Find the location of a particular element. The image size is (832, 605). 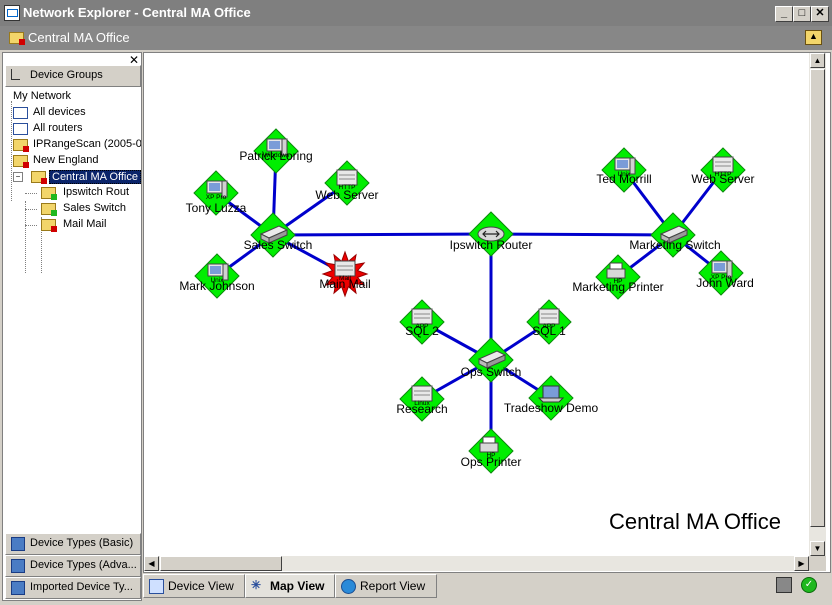

scroll-corner is located at coordinates (817, 563).